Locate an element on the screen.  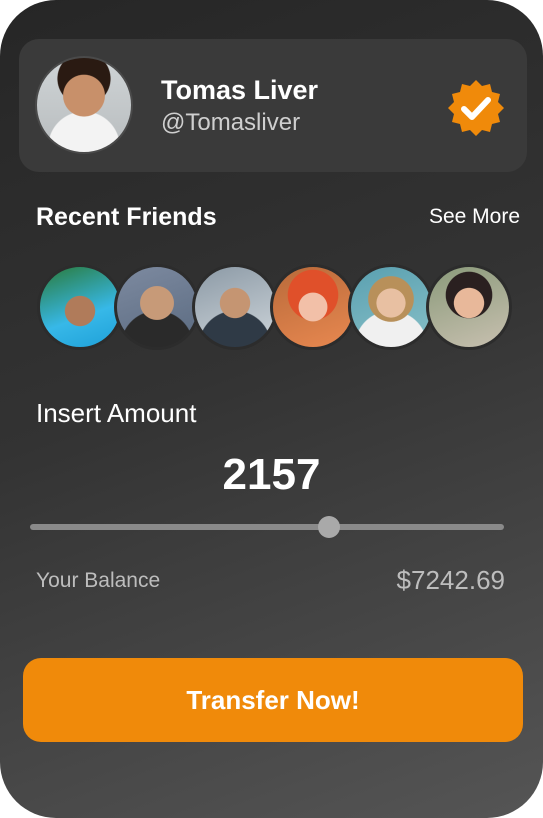
slider-track is located at coordinates (267, 527).